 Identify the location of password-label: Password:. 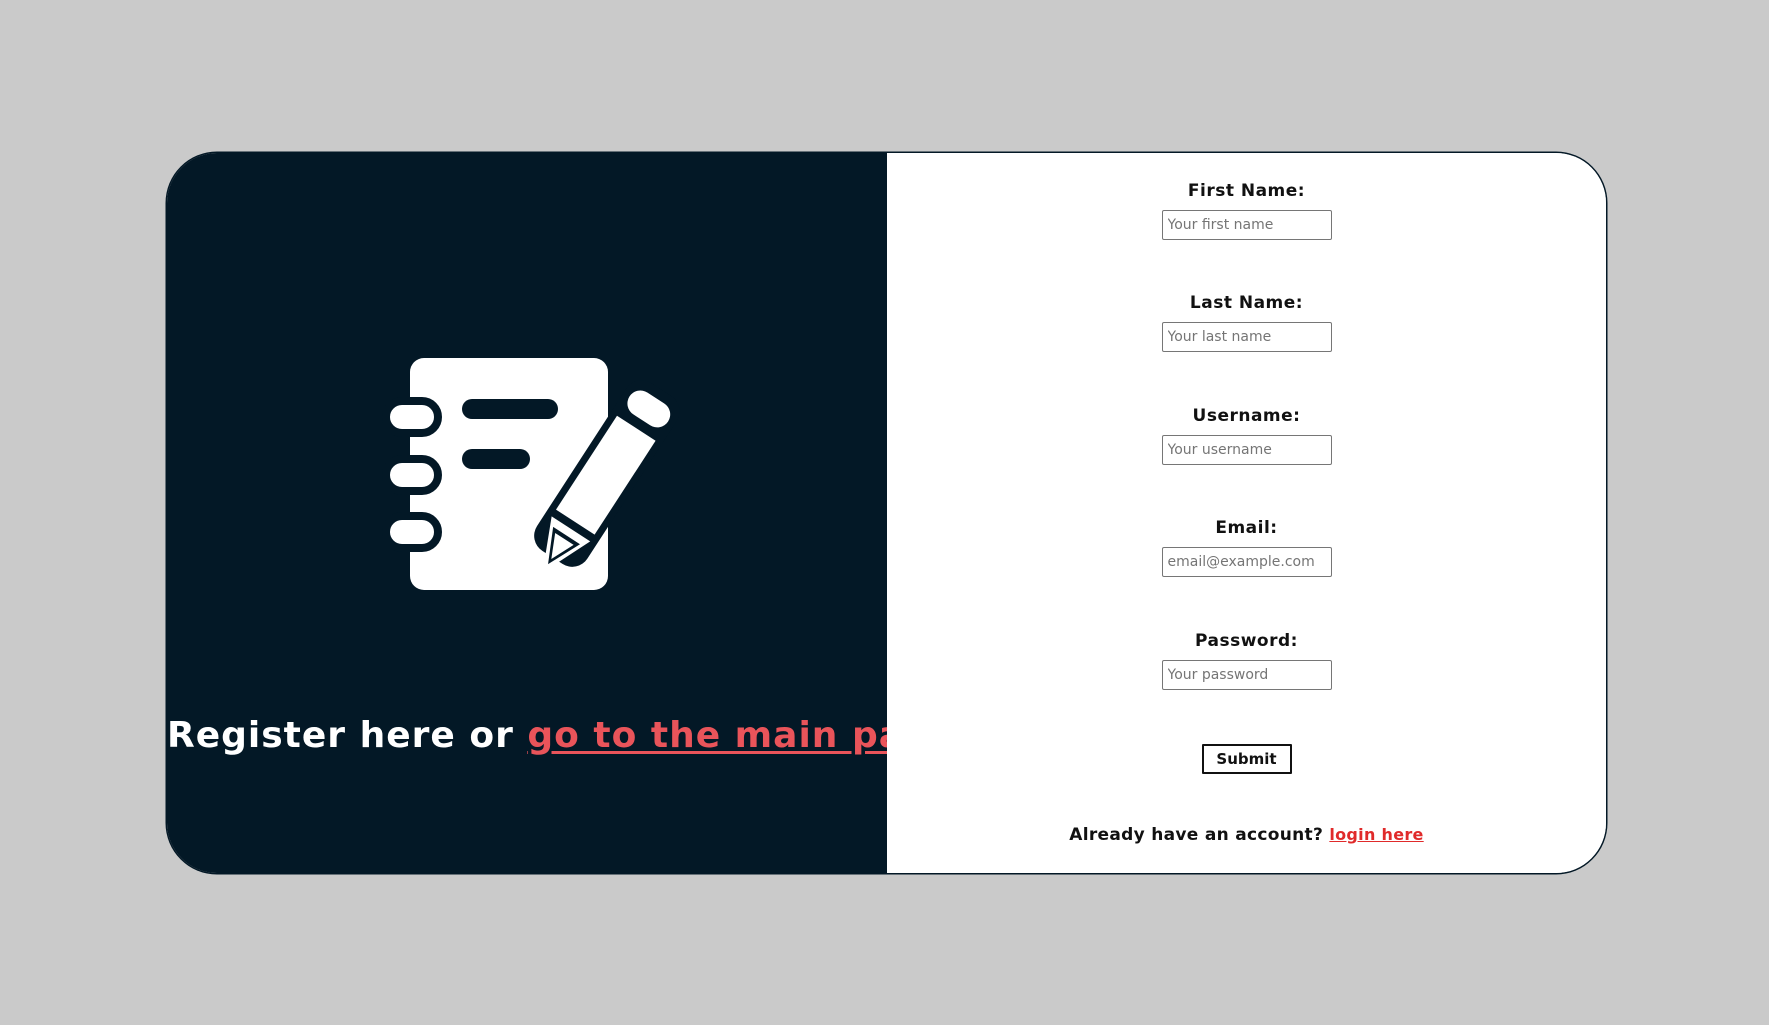
(1246, 641).